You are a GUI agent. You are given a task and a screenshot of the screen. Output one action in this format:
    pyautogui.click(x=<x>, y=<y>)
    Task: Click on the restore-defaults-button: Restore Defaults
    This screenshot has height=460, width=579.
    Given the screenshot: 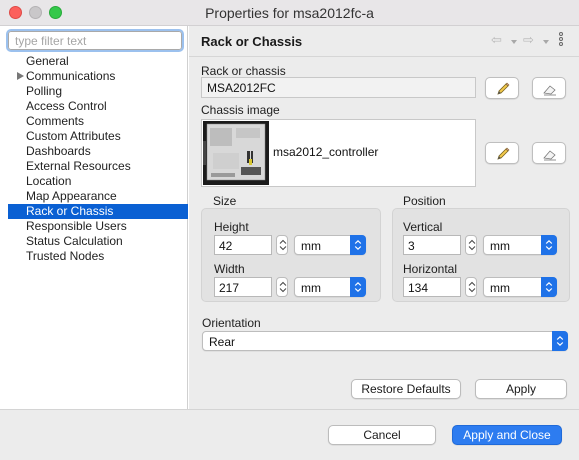 What is the action you would take?
    pyautogui.click(x=406, y=389)
    